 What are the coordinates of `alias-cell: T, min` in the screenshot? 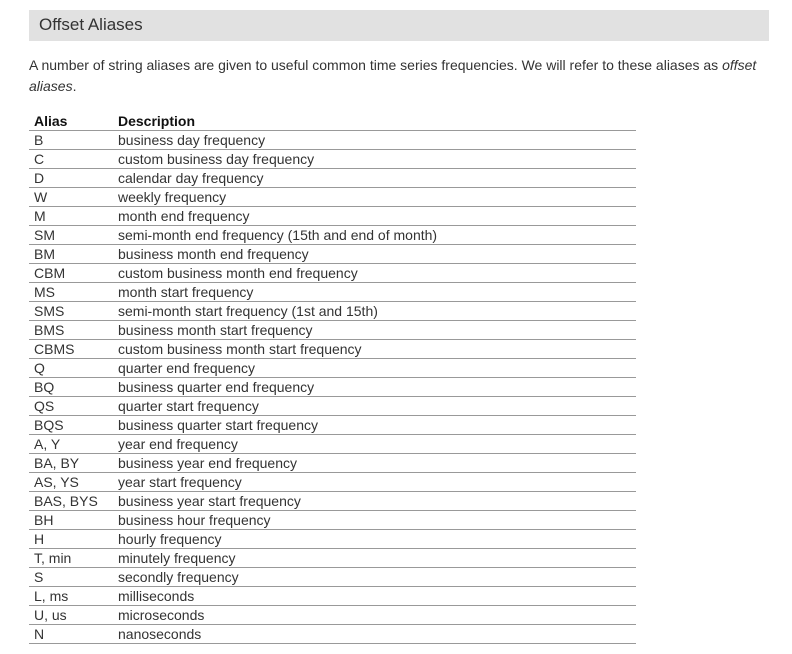 It's located at (71, 558).